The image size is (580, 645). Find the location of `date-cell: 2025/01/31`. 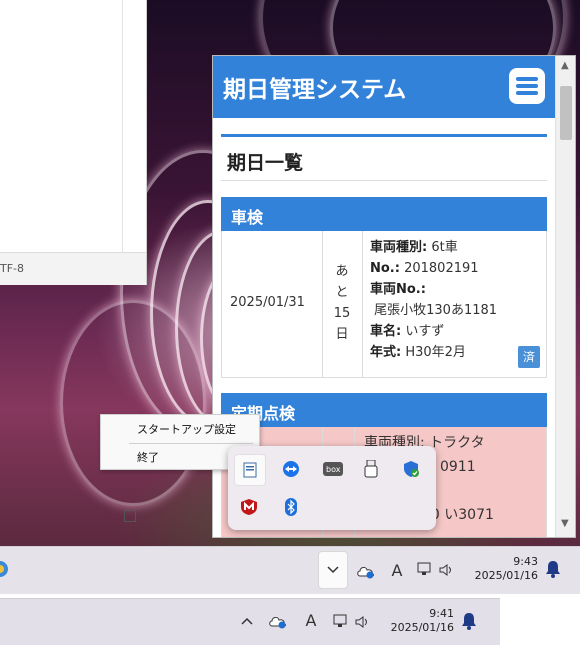

date-cell: 2025/01/31 is located at coordinates (272, 304).